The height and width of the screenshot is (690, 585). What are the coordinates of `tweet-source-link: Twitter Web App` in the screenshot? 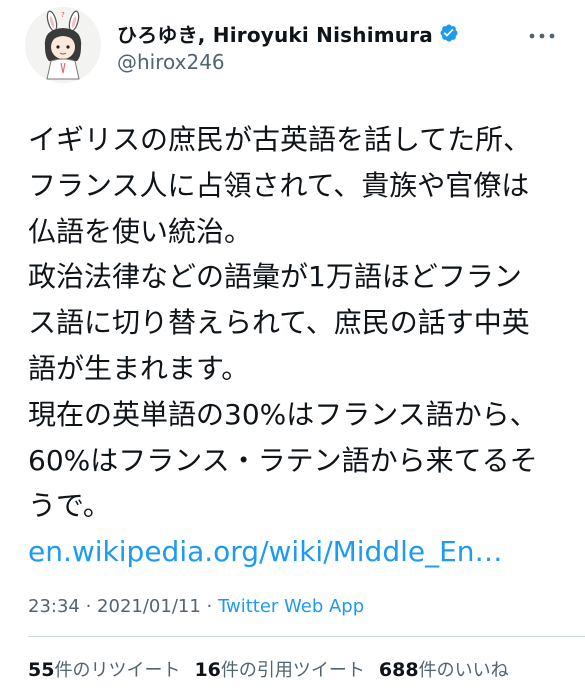 It's located at (291, 606).